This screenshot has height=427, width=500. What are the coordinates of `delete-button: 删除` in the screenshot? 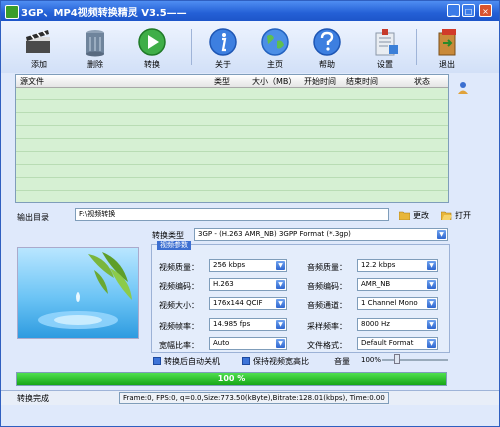 It's located at (95, 48).